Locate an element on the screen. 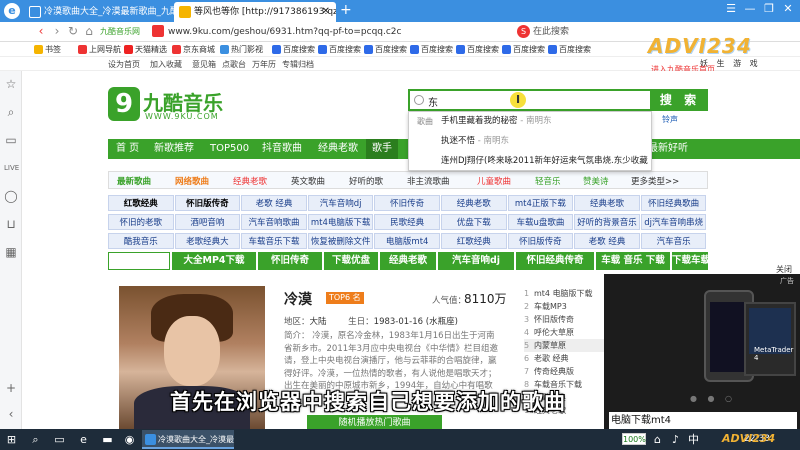 The width and height of the screenshot is (800, 450). nav-classics: 经典老歌 is located at coordinates (338, 149).